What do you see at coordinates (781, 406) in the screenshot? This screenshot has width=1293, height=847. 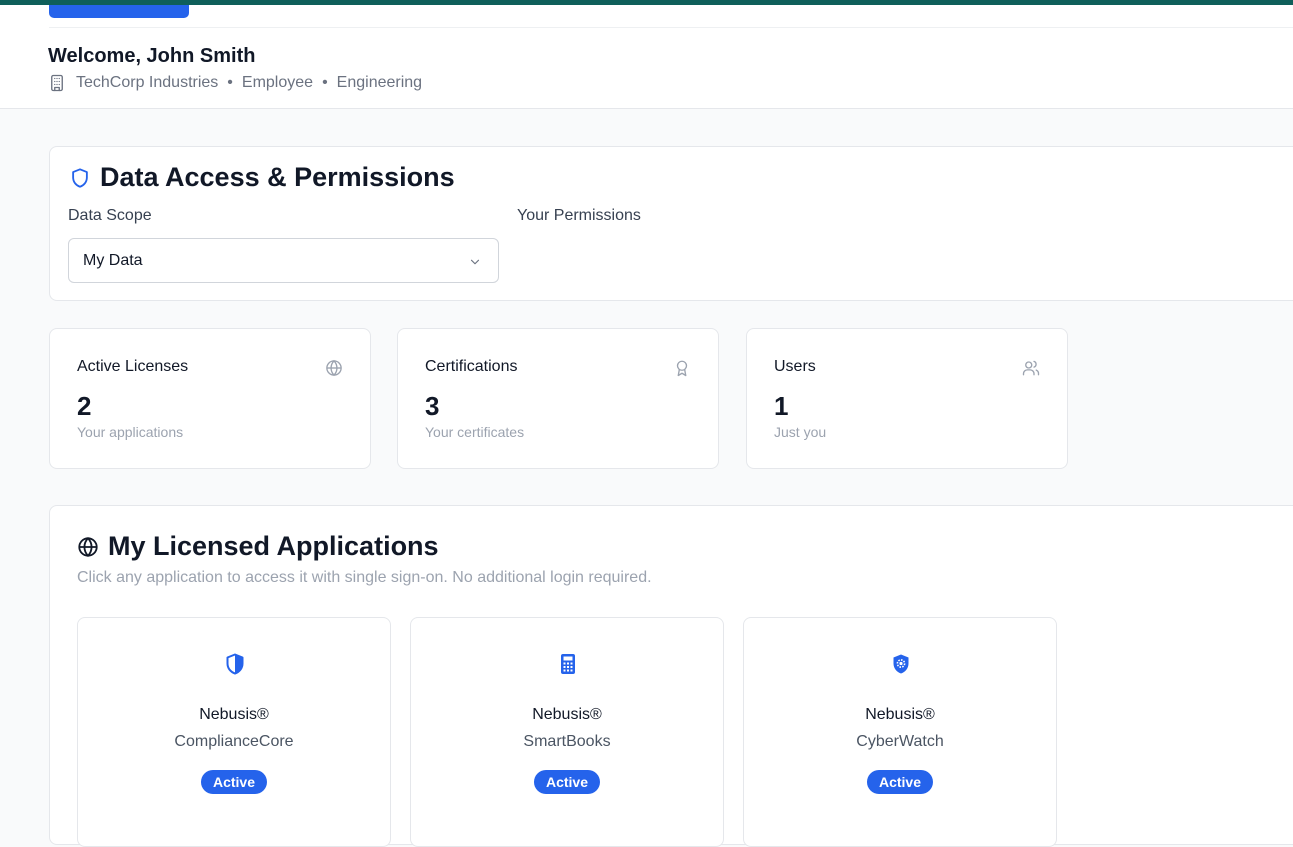 I see `stat-value: 1` at bounding box center [781, 406].